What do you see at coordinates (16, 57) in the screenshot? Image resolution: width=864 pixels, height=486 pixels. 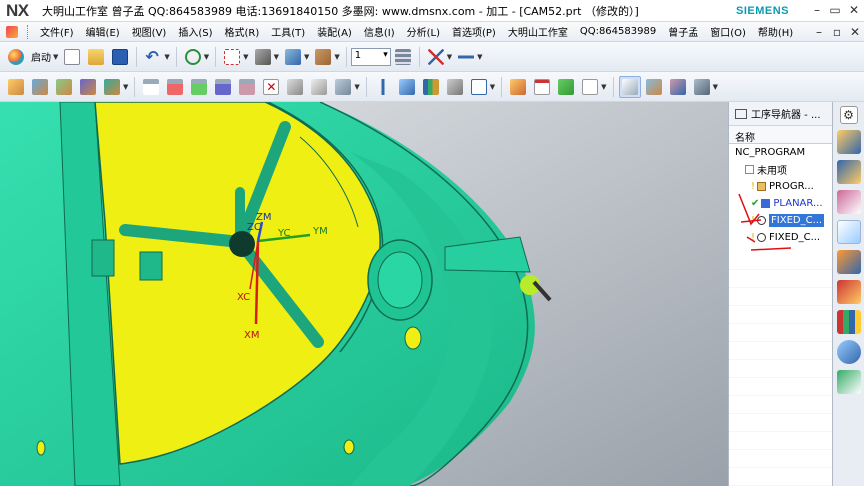 I see `start-icon` at bounding box center [16, 57].